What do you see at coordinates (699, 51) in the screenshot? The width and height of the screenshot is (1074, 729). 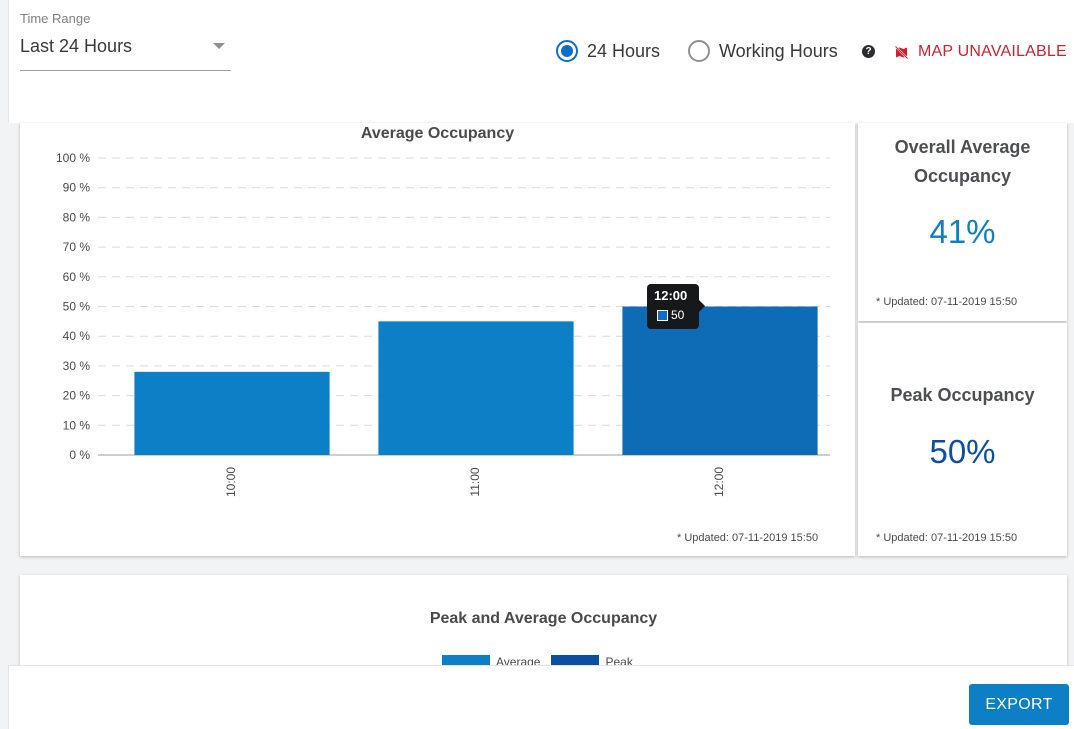 I see `radio-unchecked-icon` at bounding box center [699, 51].